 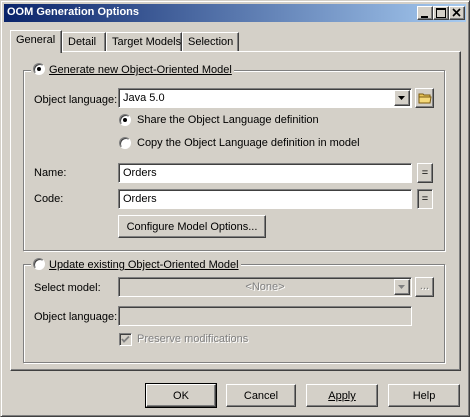 I want to click on object-language-select: Java 5.0, so click(x=265, y=98).